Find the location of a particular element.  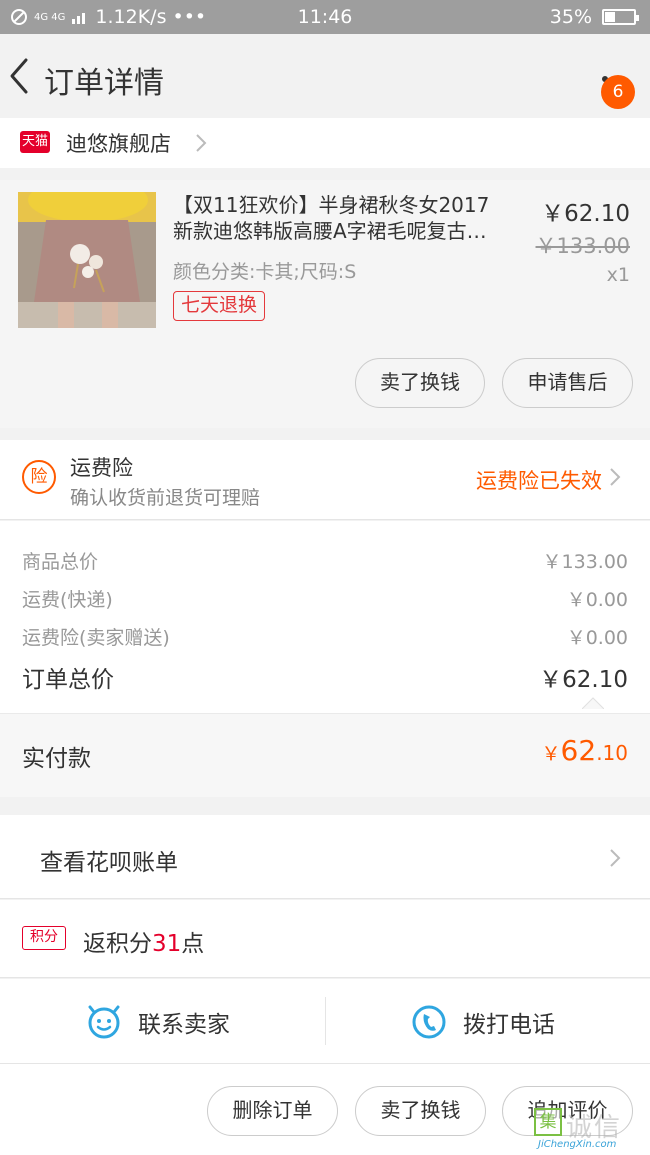

order-total-label: 订单总价 is located at coordinates (68, 680).